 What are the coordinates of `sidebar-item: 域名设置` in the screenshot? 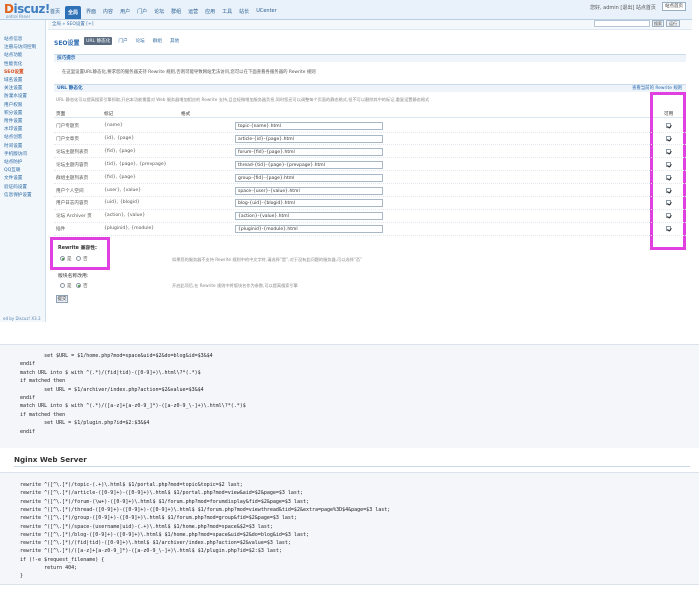 It's located at (13, 80).